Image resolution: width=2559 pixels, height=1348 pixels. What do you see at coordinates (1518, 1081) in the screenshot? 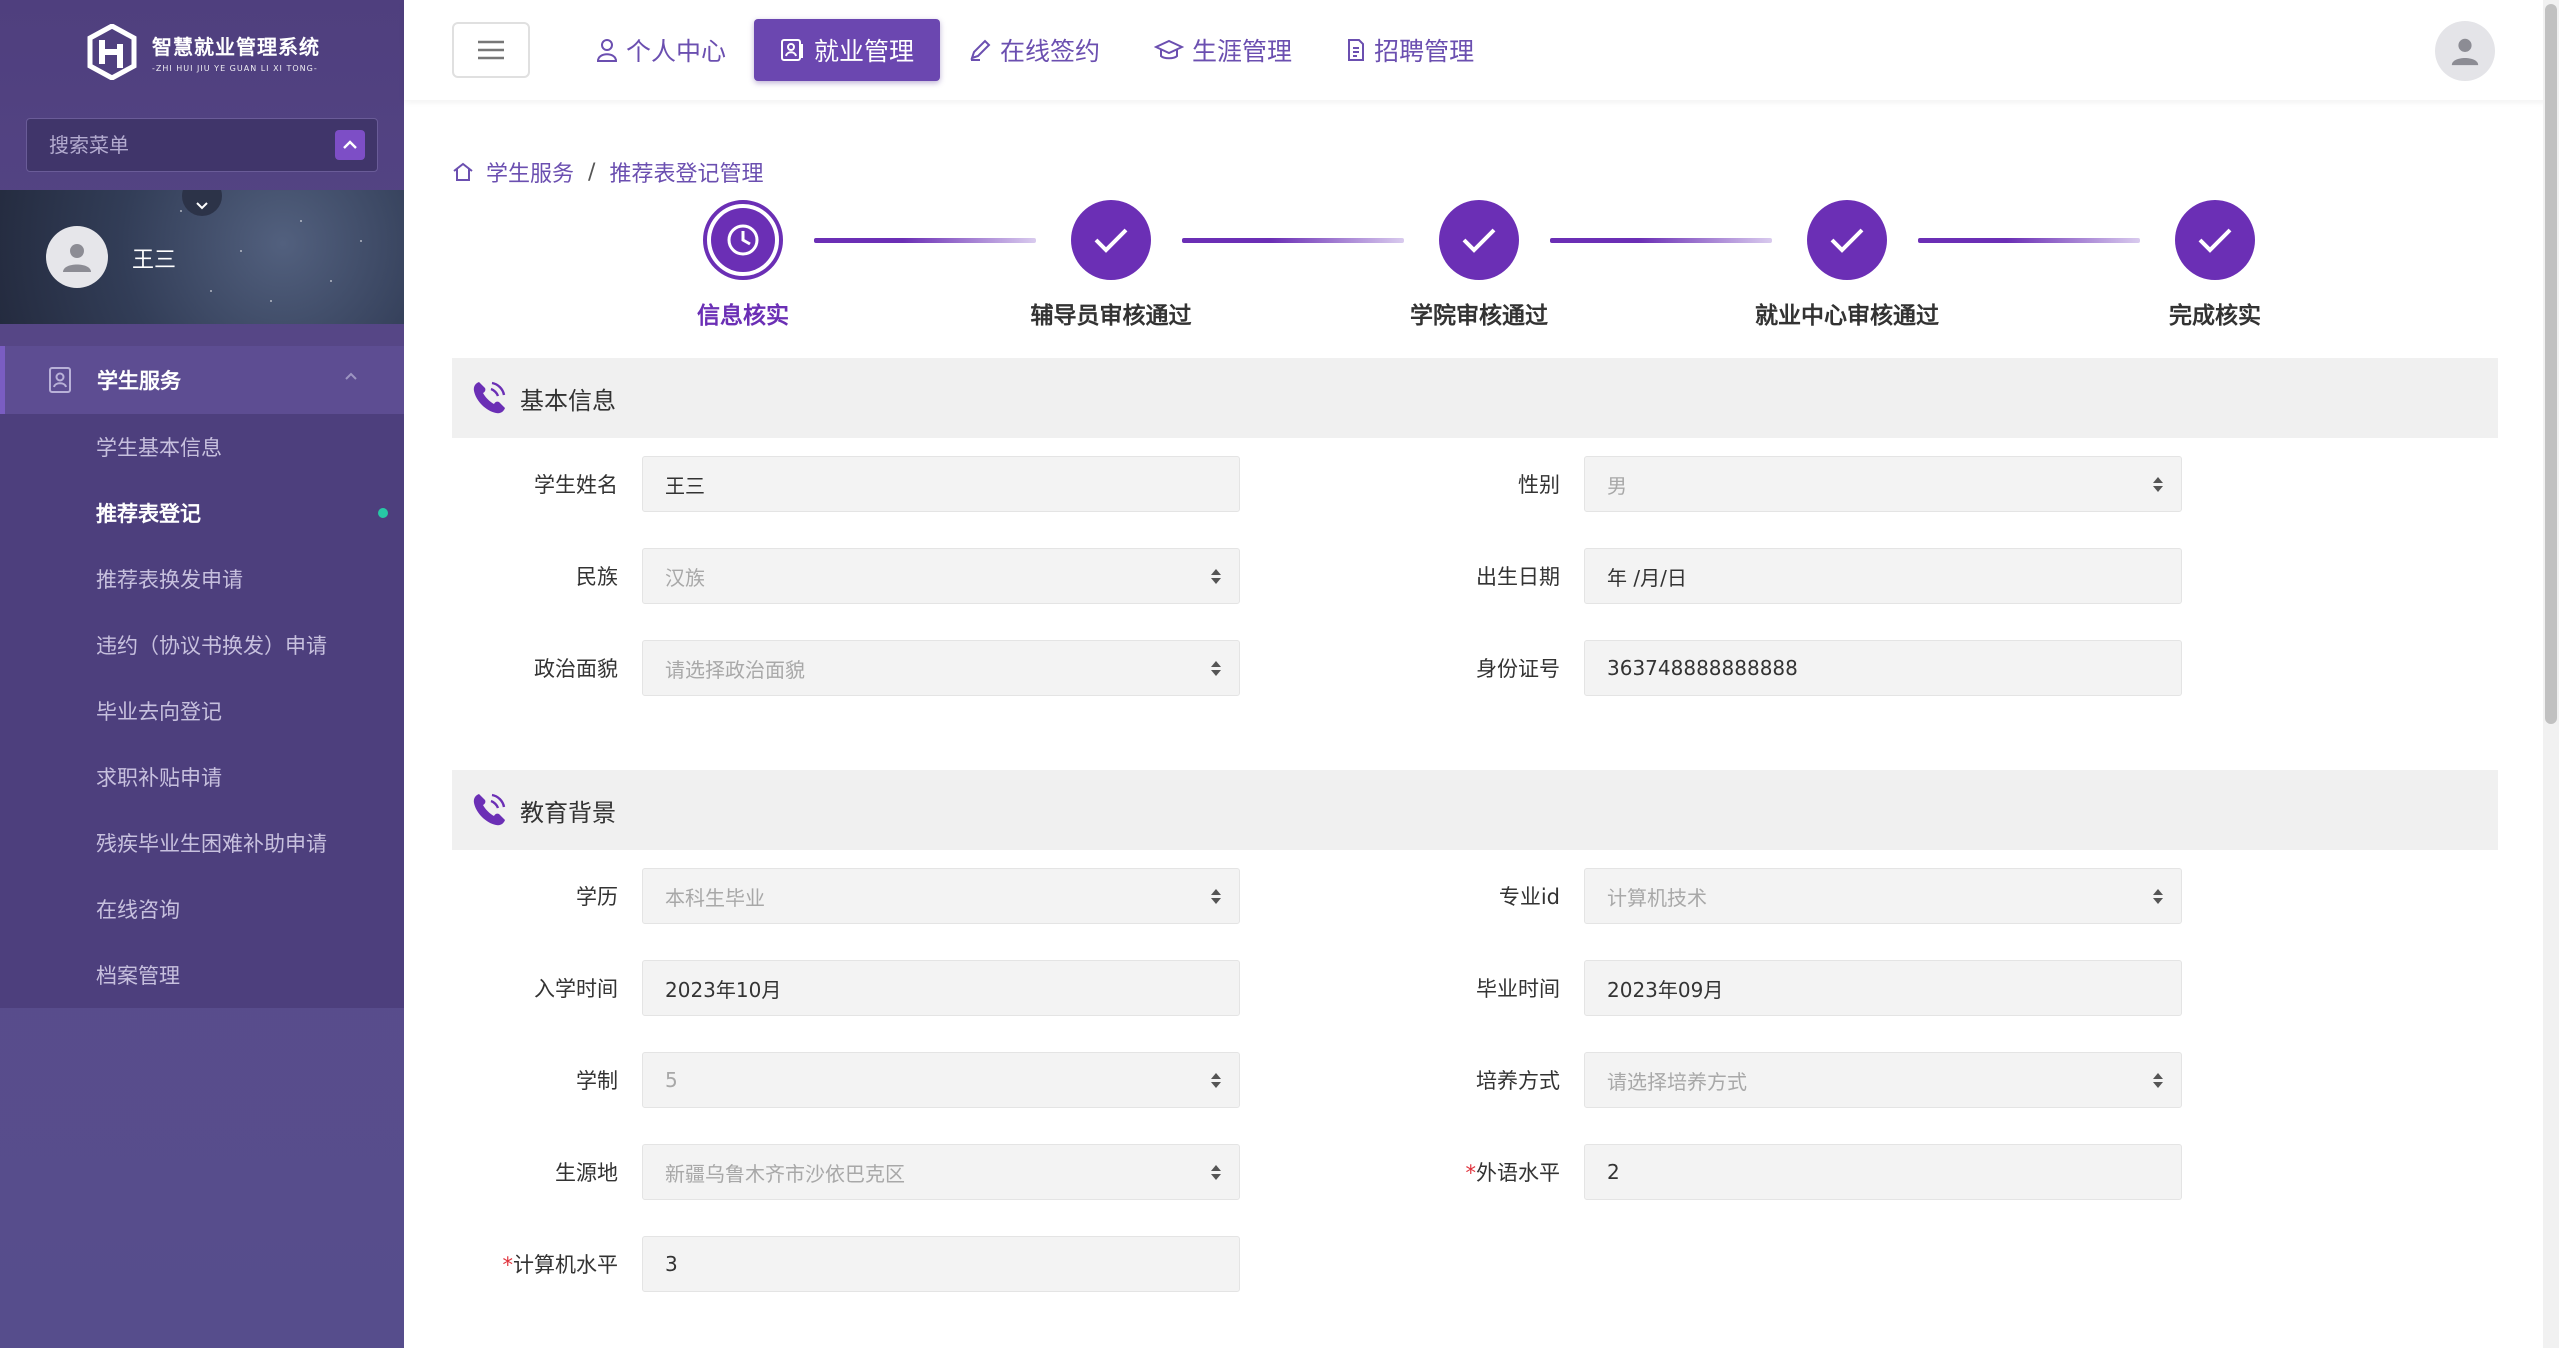
I see `field-label: 培养方式` at bounding box center [1518, 1081].